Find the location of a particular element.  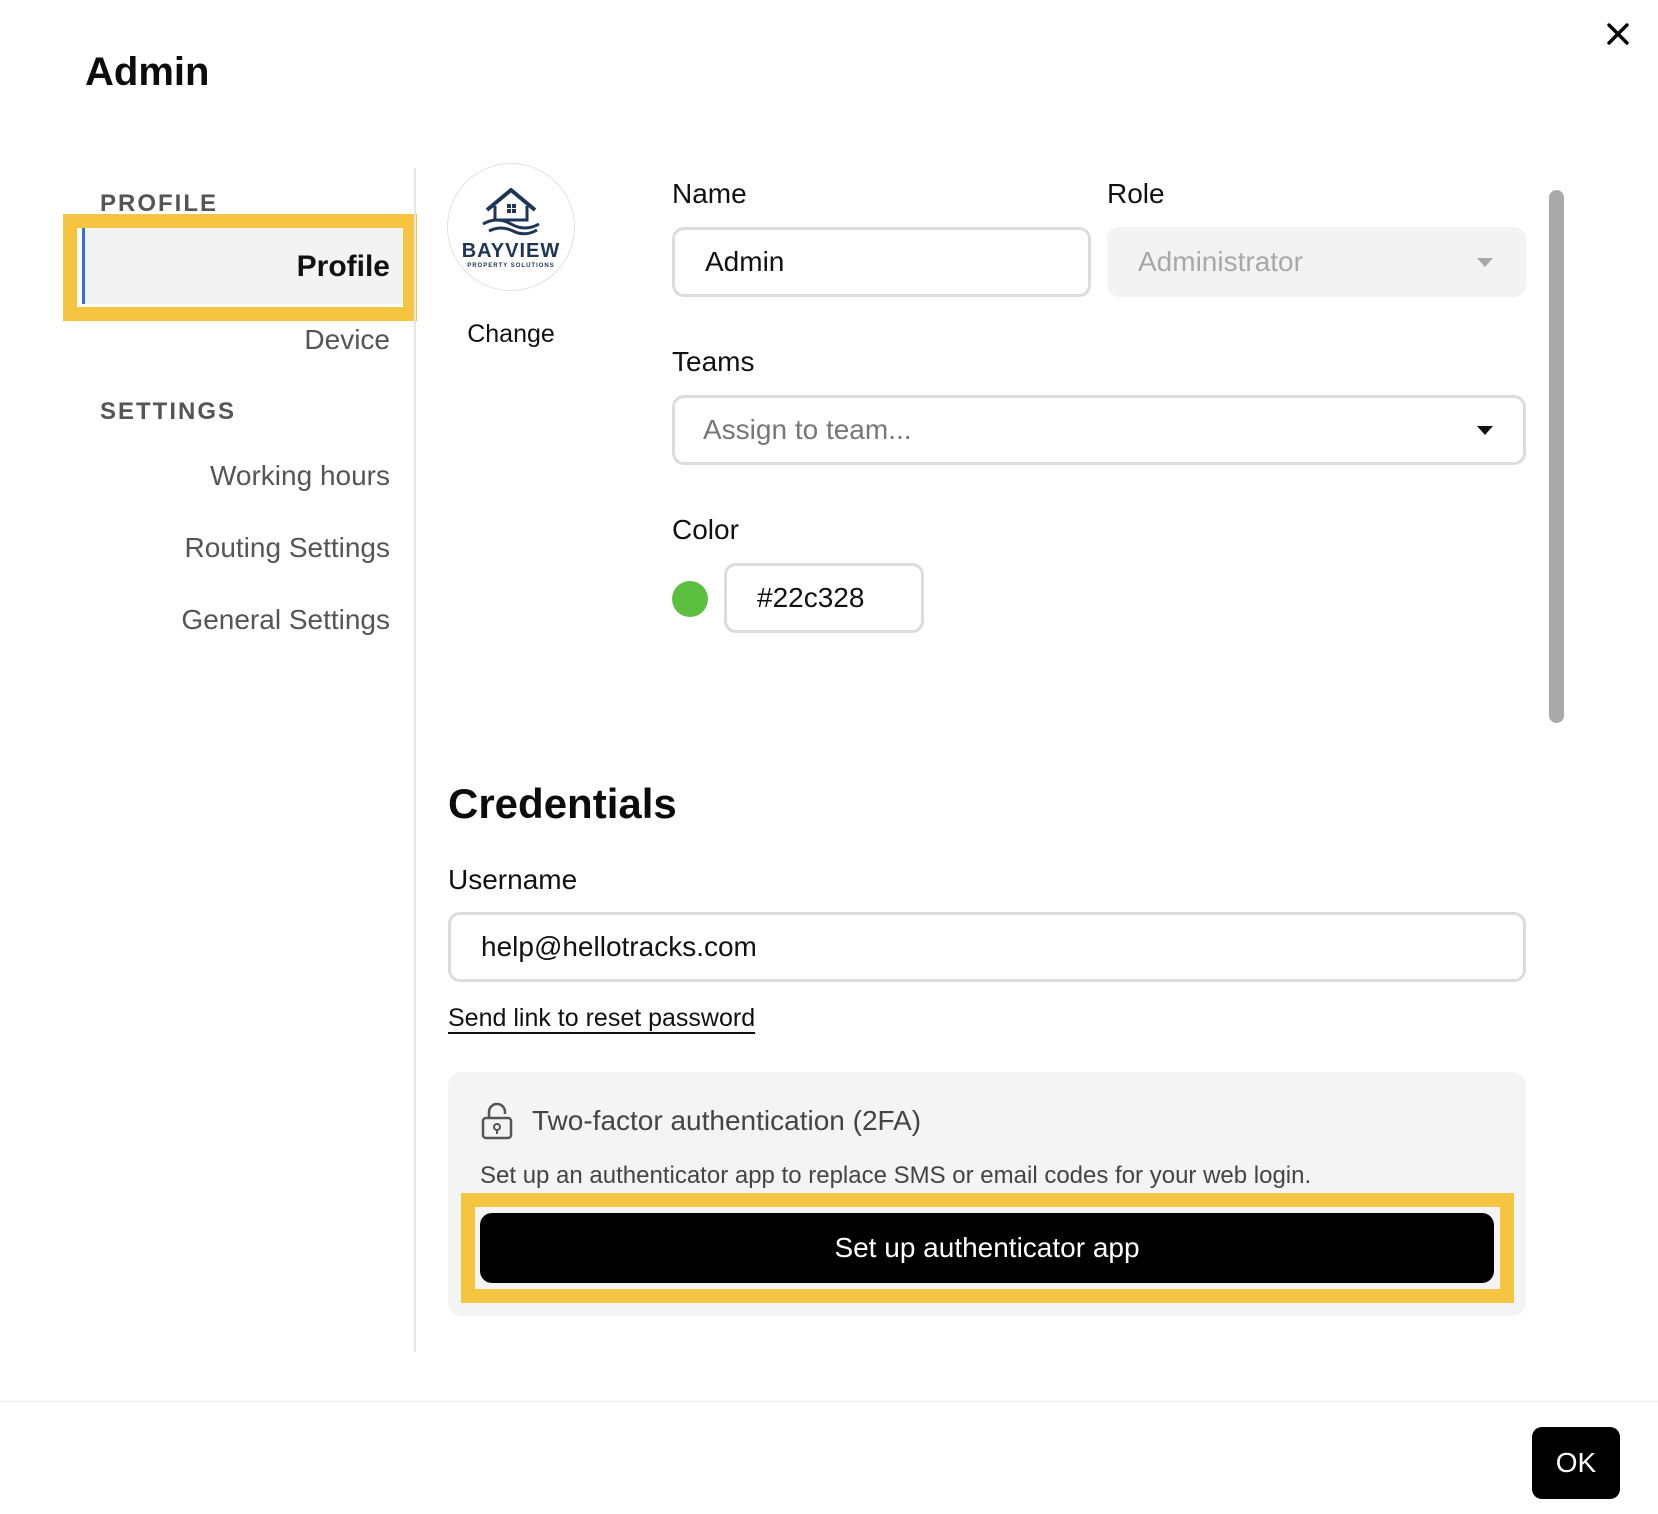

credentials-heading: Credentials is located at coordinates (562, 803).